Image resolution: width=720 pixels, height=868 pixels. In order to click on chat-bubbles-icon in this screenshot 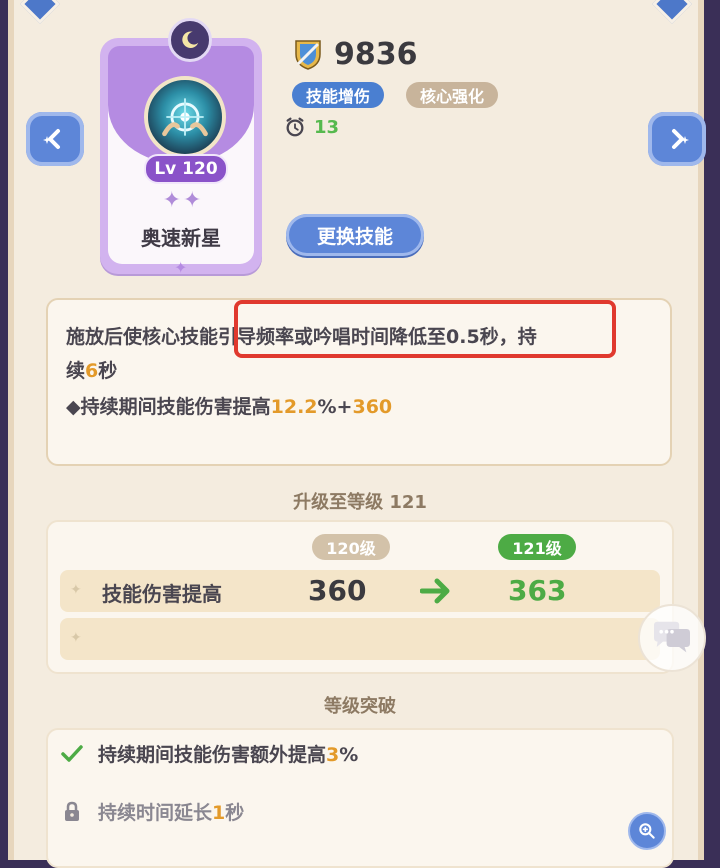, I will do `click(672, 637)`.